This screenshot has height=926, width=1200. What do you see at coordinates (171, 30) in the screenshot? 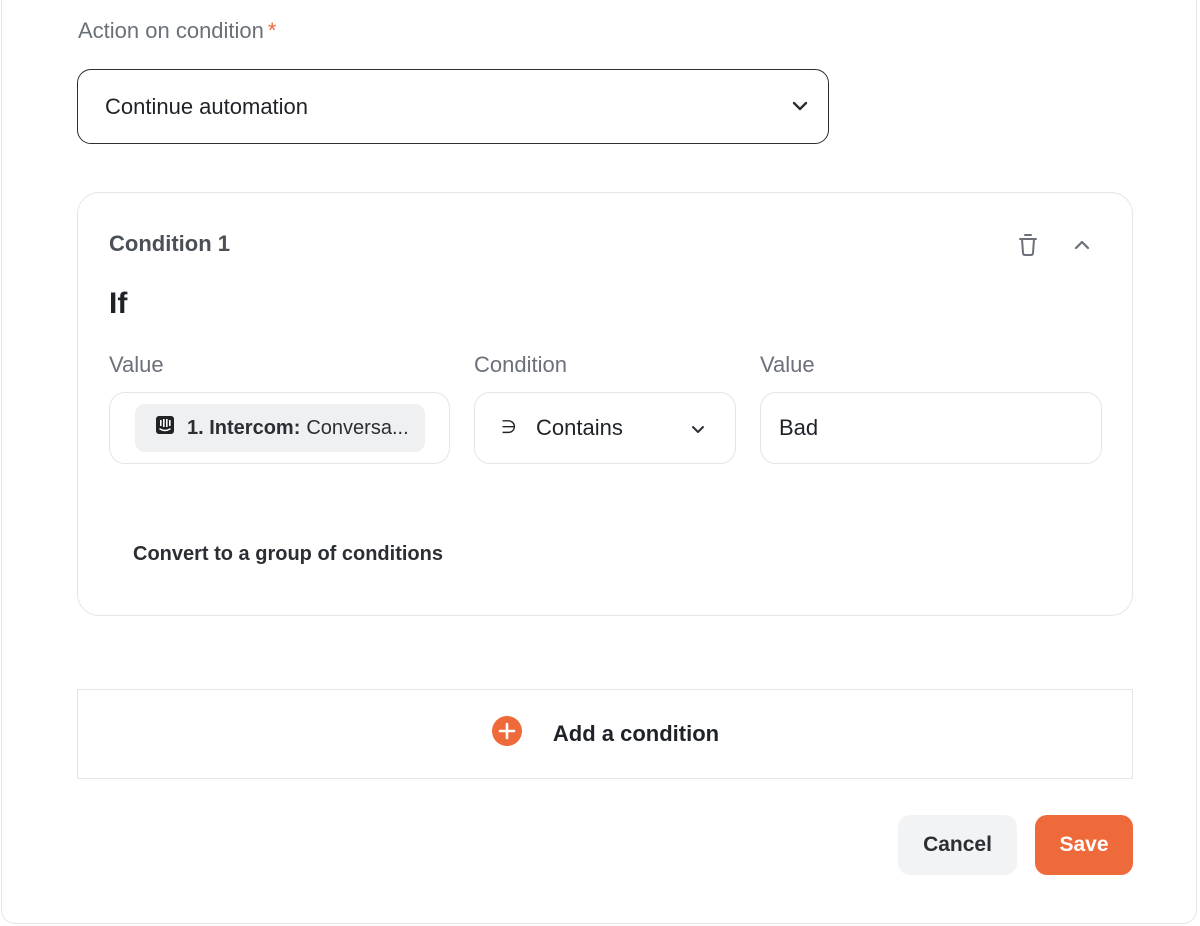
I see `action-label-text: Action on condition` at bounding box center [171, 30].